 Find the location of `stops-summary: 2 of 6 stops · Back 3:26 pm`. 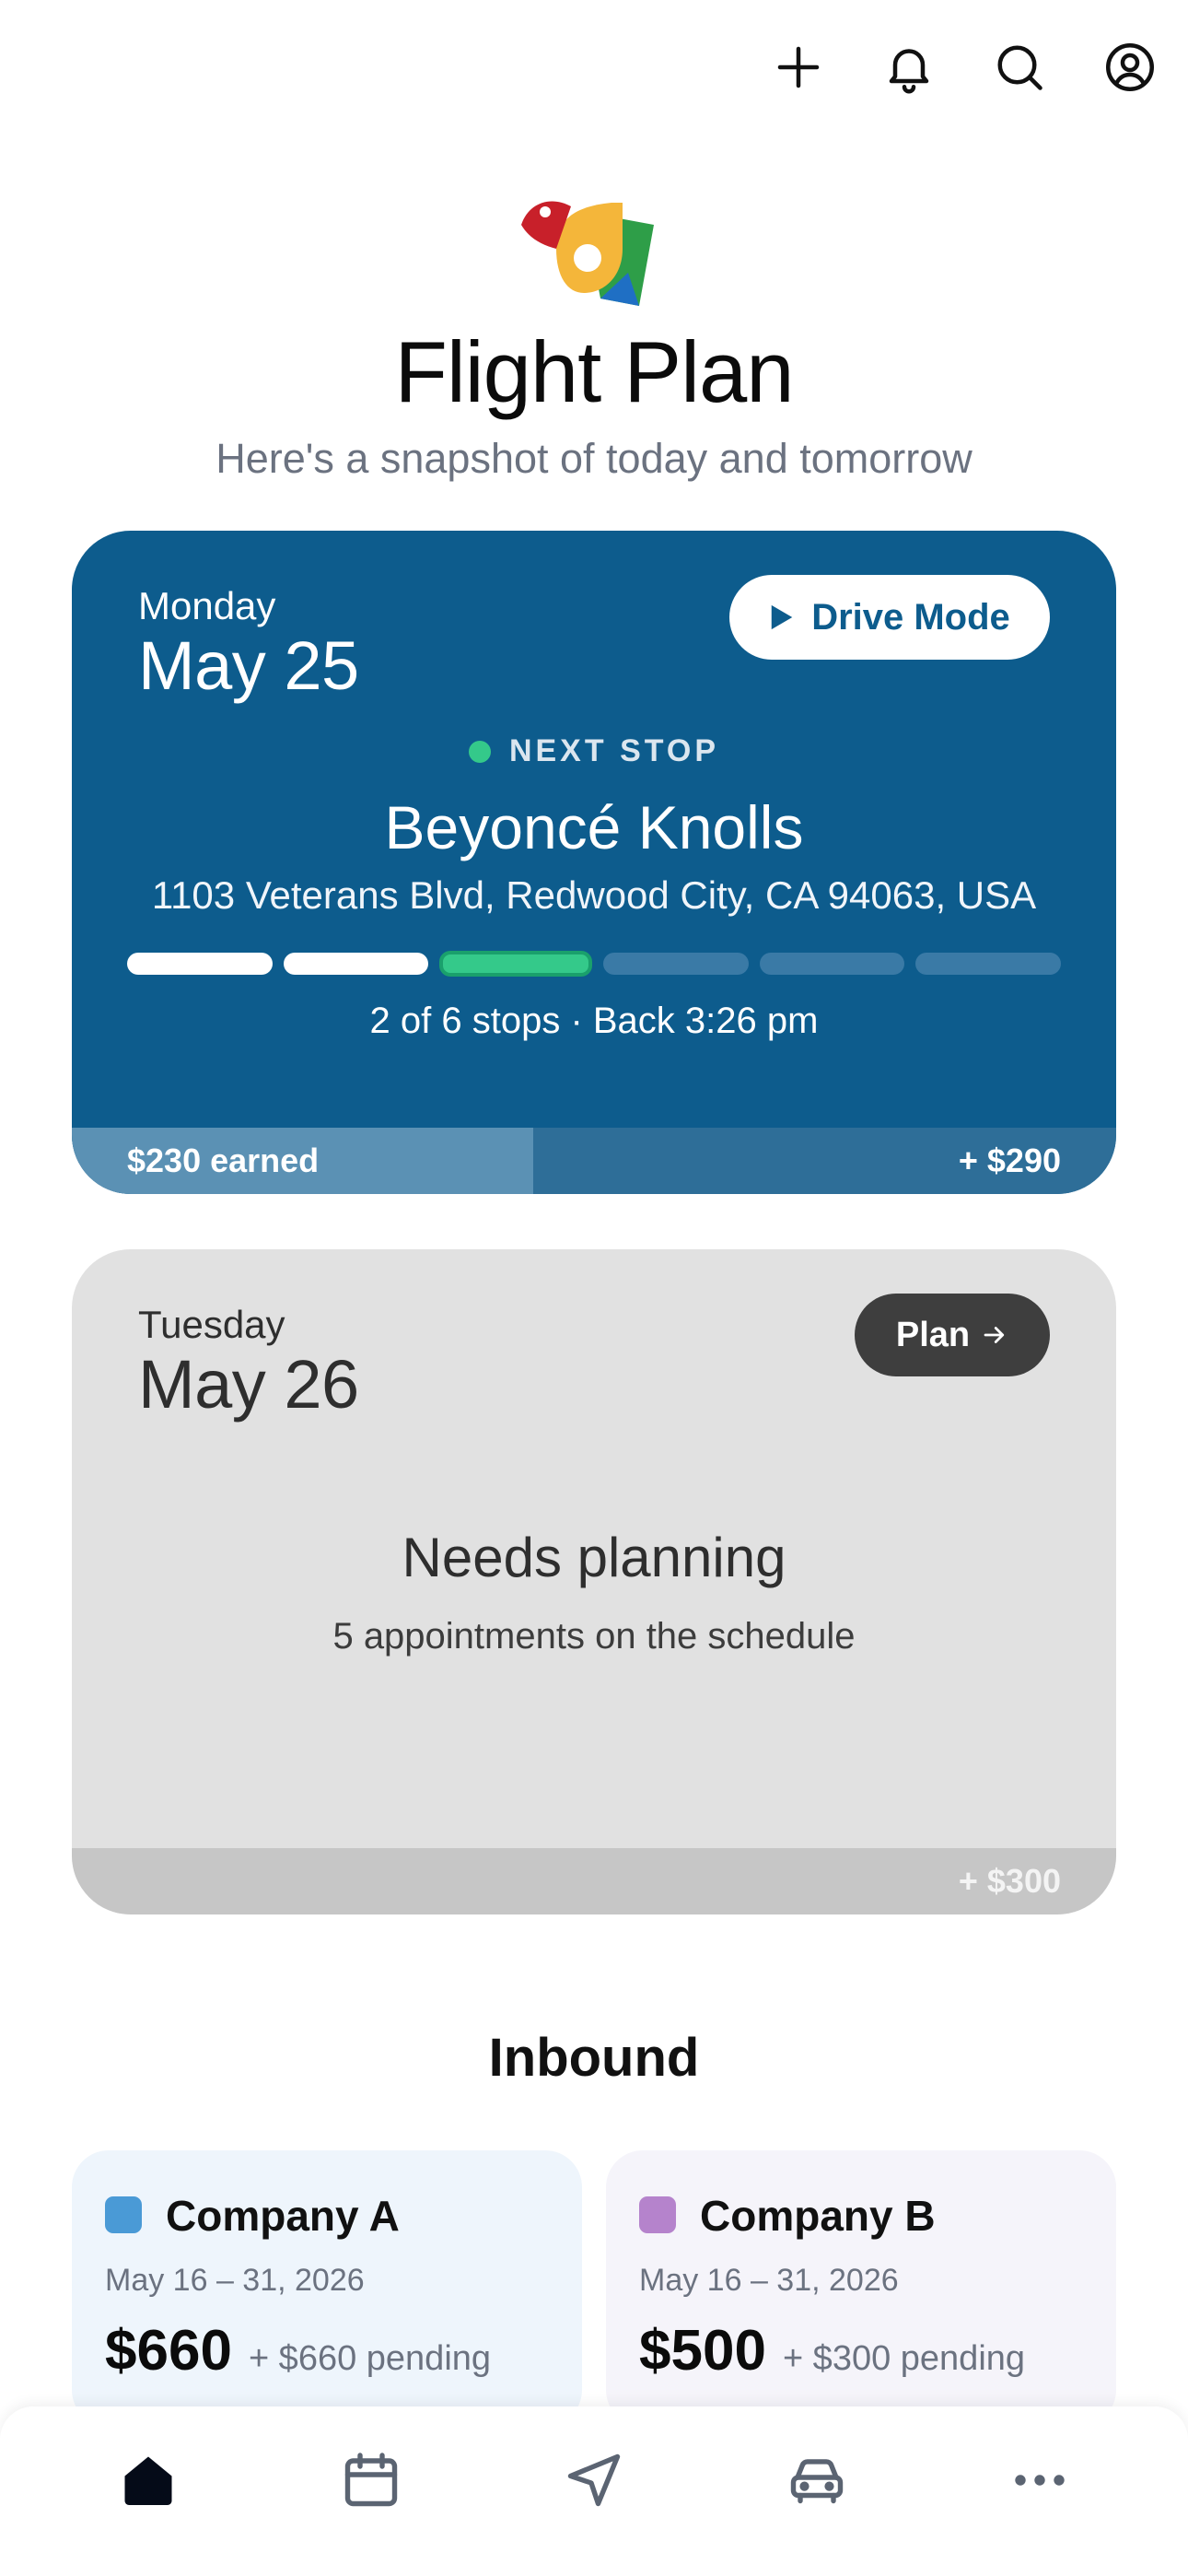

stops-summary: 2 of 6 stops · Back 3:26 pm is located at coordinates (594, 1021).